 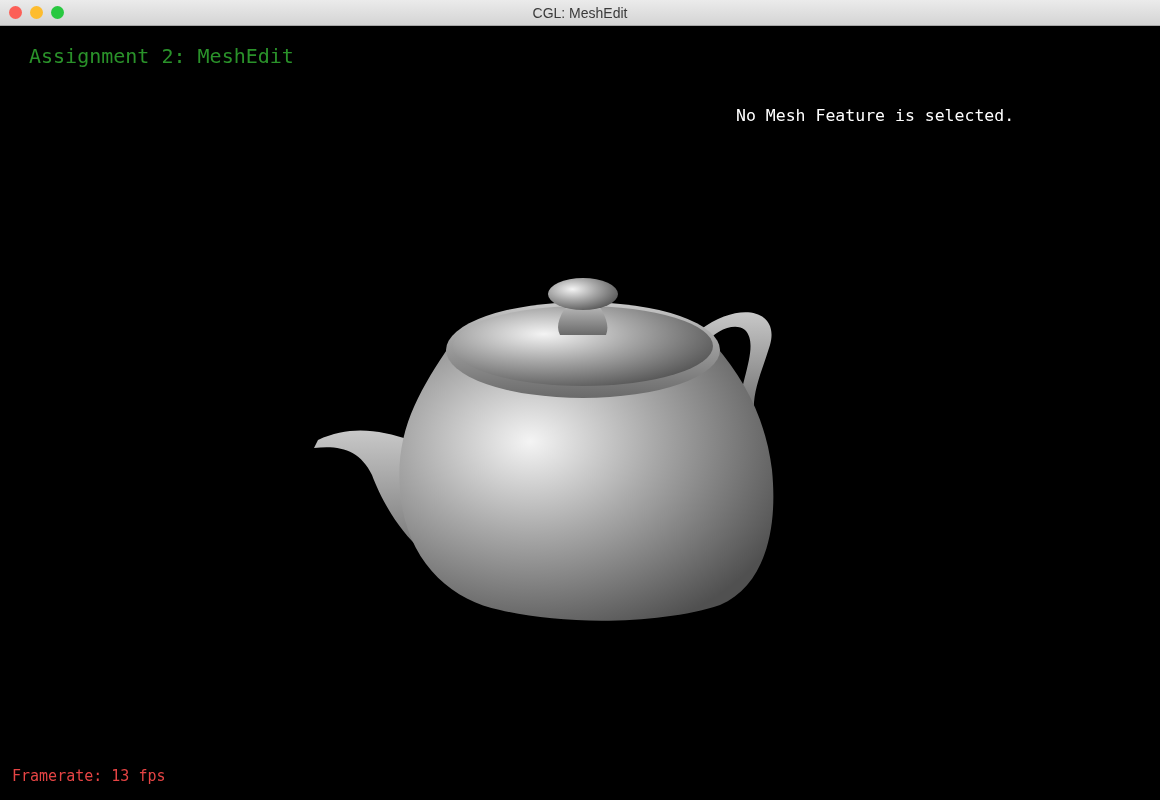 What do you see at coordinates (89, 776) in the screenshot?
I see `framerate-readout: Framerate: 13 fps` at bounding box center [89, 776].